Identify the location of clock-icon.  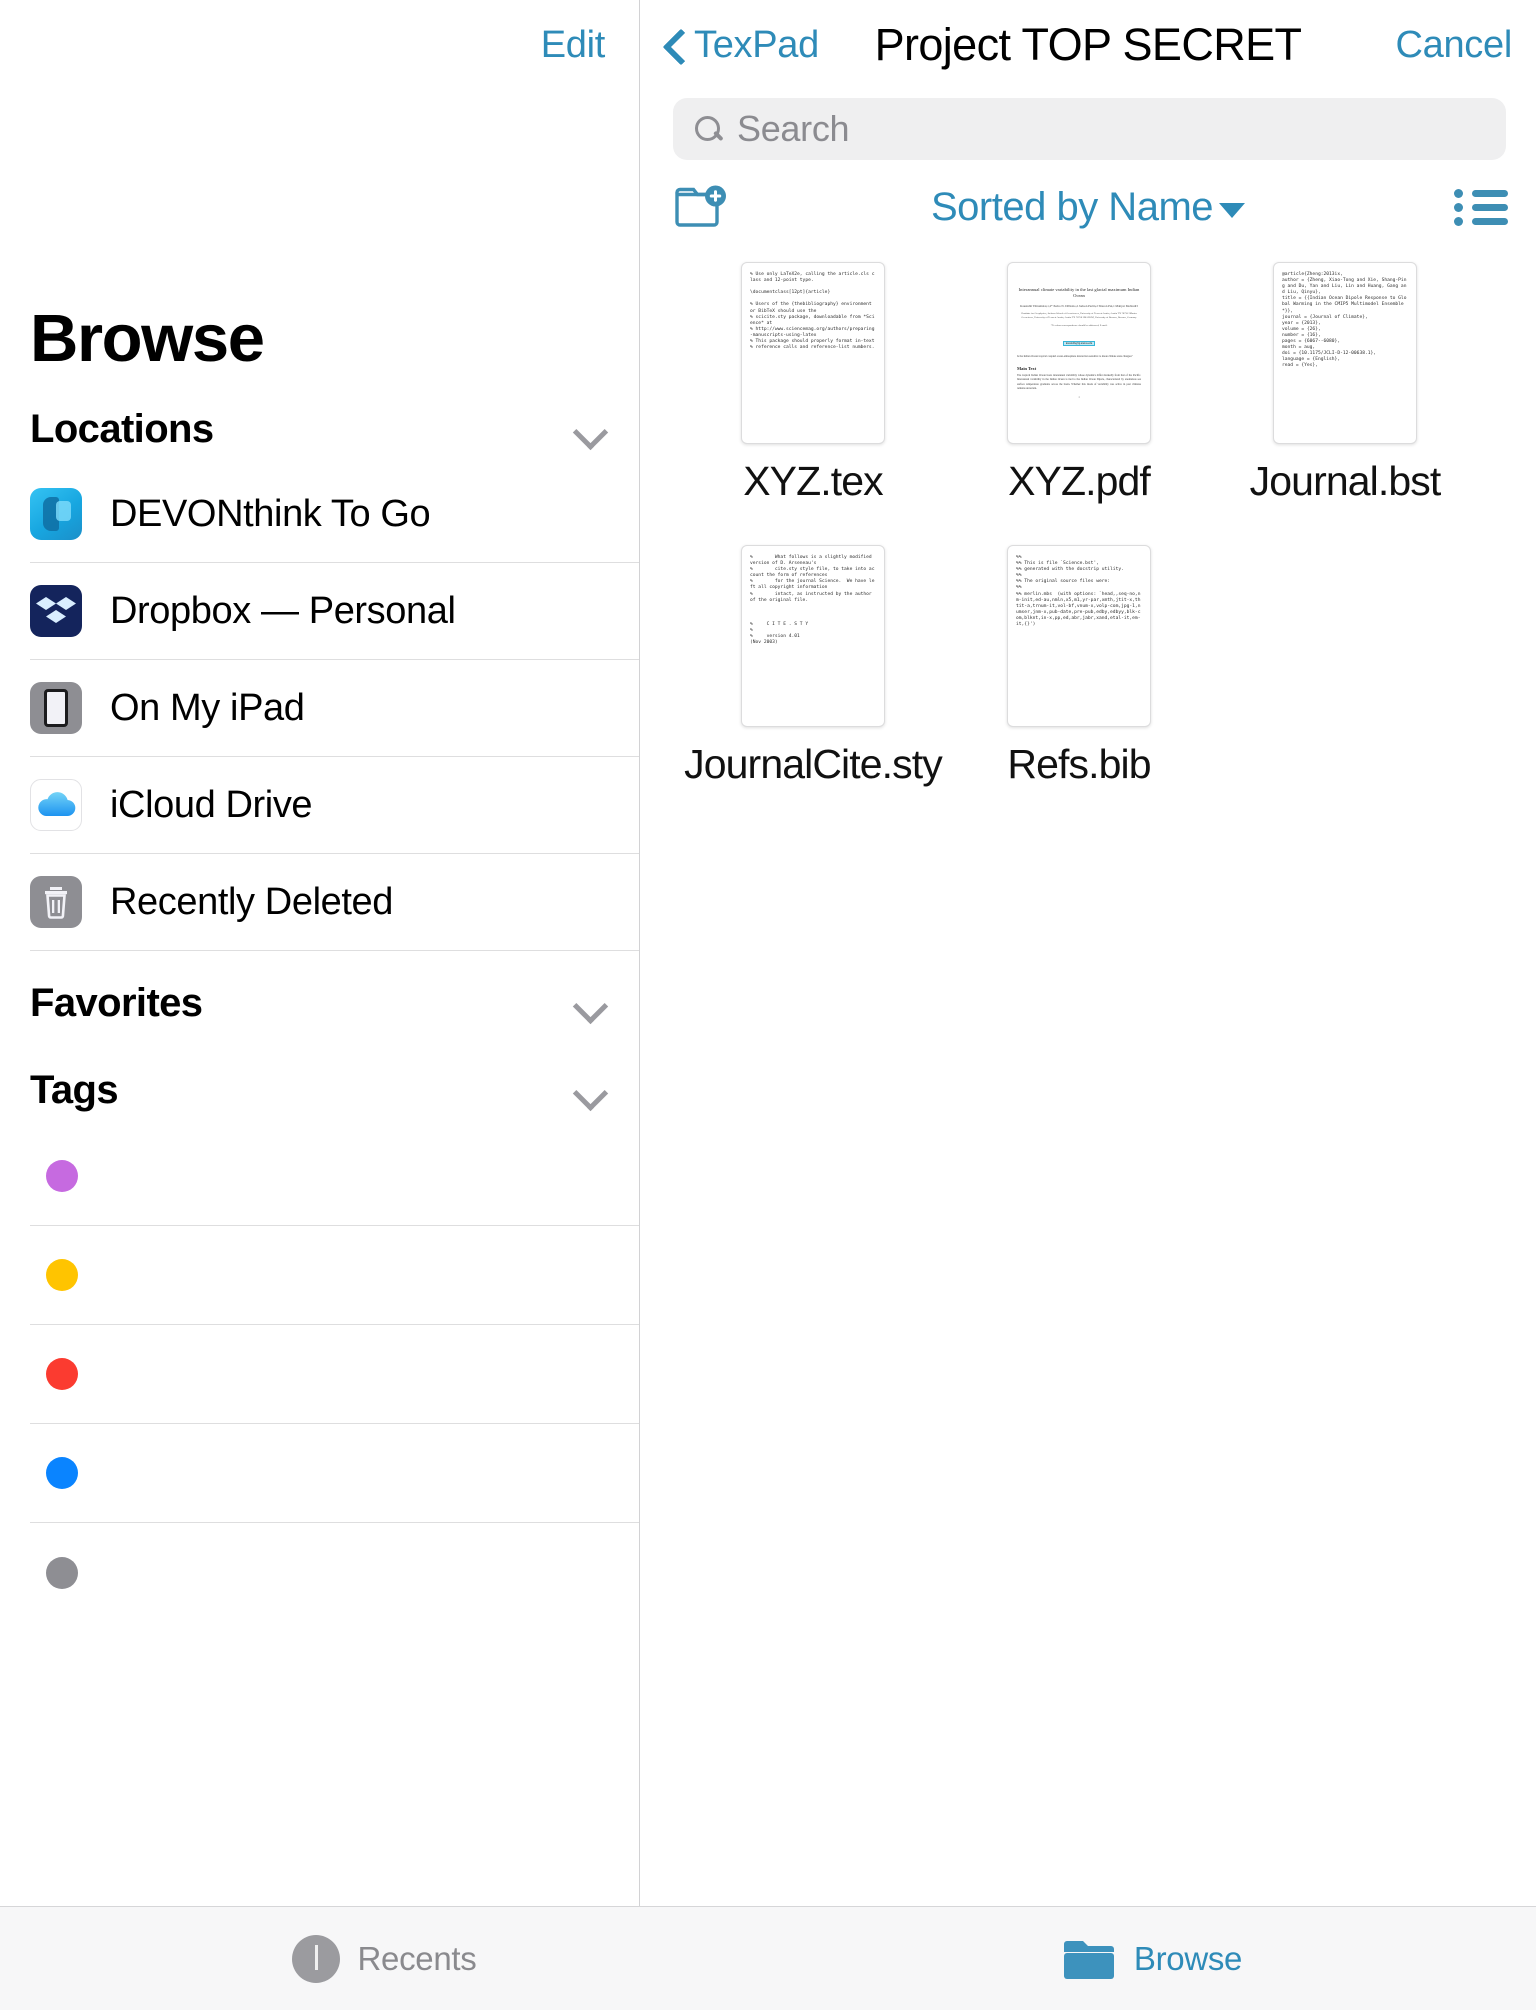
(315, 1958).